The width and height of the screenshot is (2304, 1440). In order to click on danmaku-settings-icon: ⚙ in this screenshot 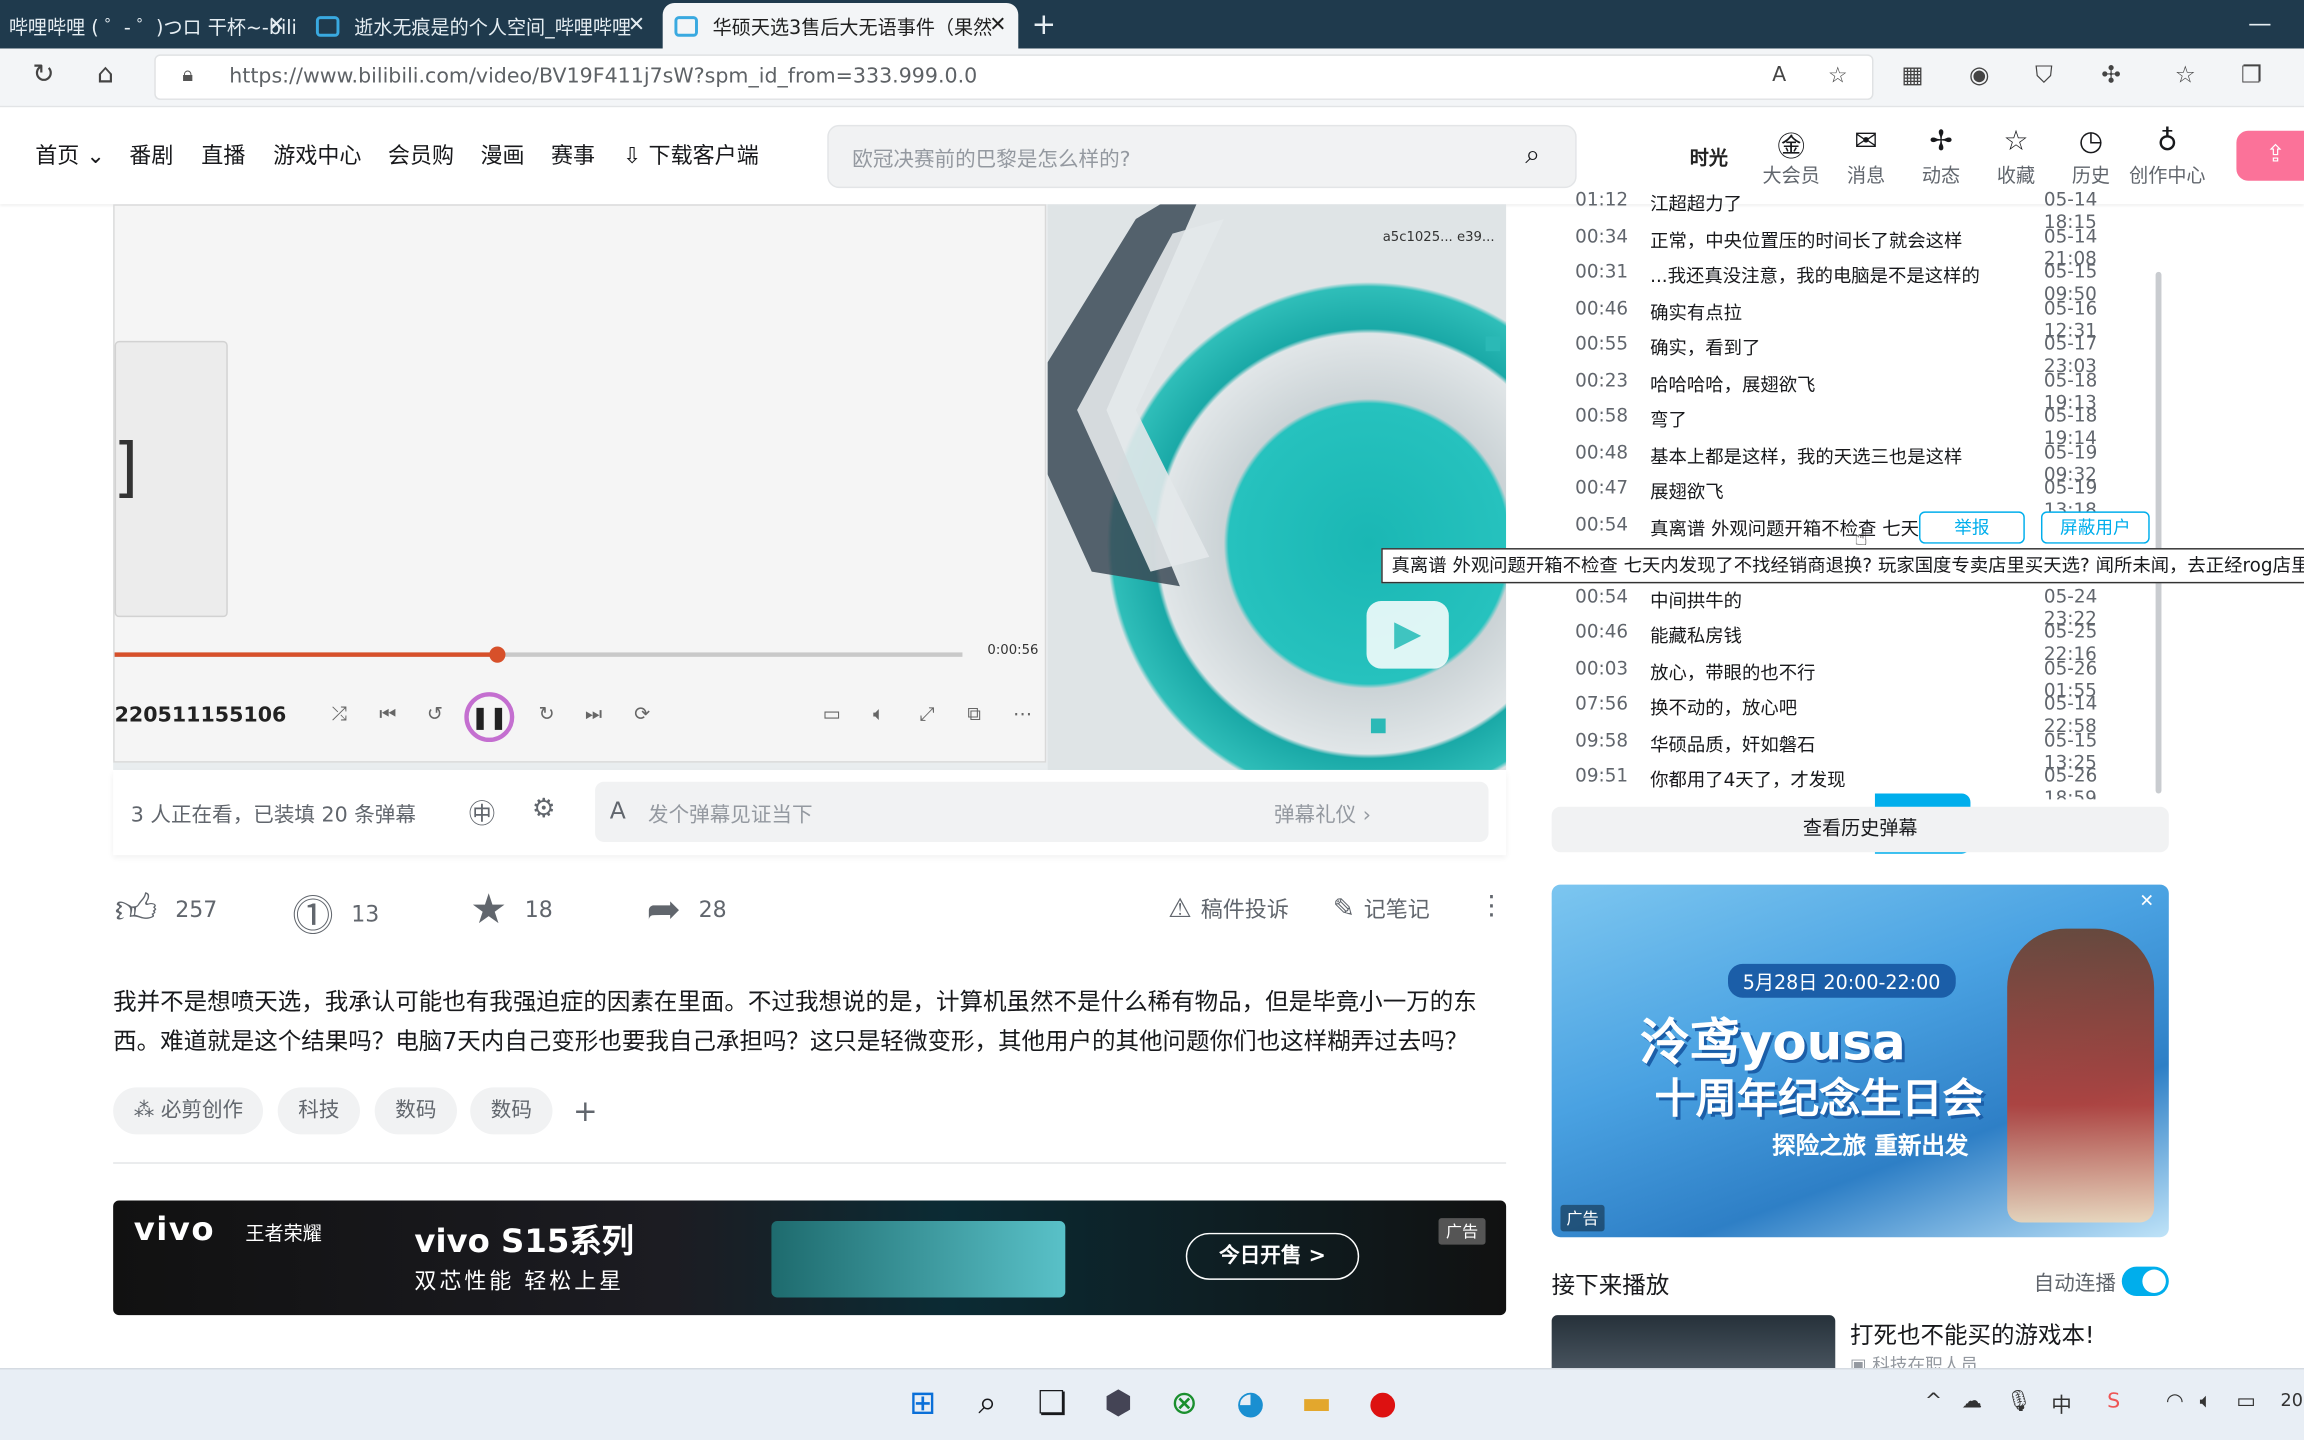, I will do `click(544, 808)`.